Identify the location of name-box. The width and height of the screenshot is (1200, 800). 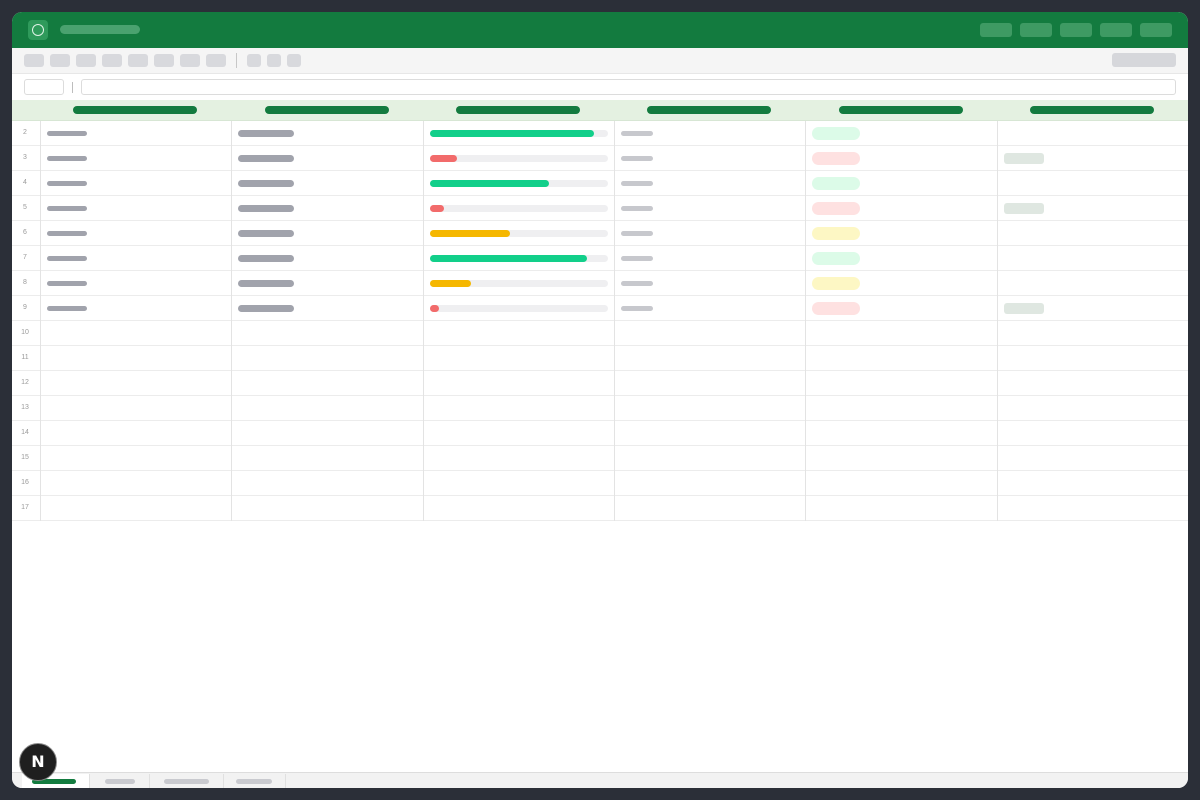
(44, 87).